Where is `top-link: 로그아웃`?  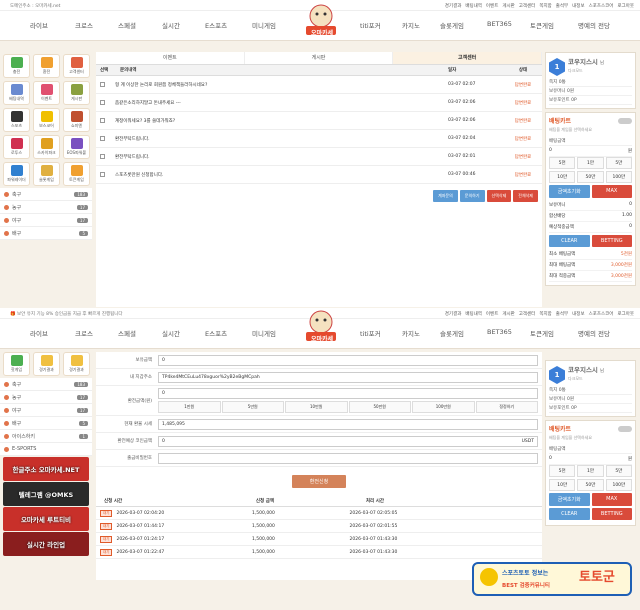
top-link: 로그아웃 is located at coordinates (625, 314).